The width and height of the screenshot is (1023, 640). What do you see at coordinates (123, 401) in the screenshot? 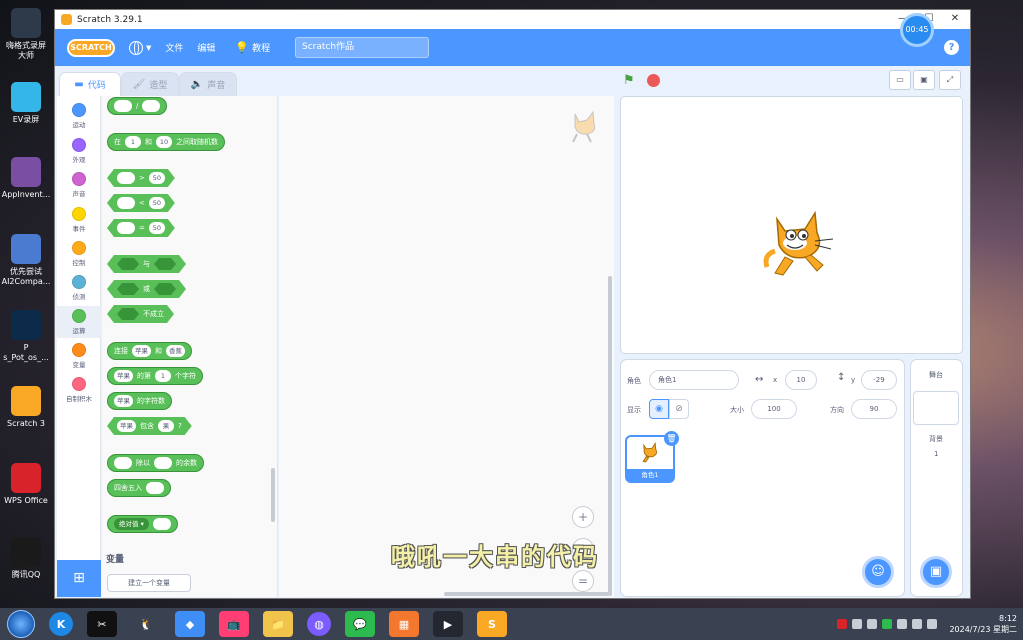
I see `length-input: 苹果` at bounding box center [123, 401].